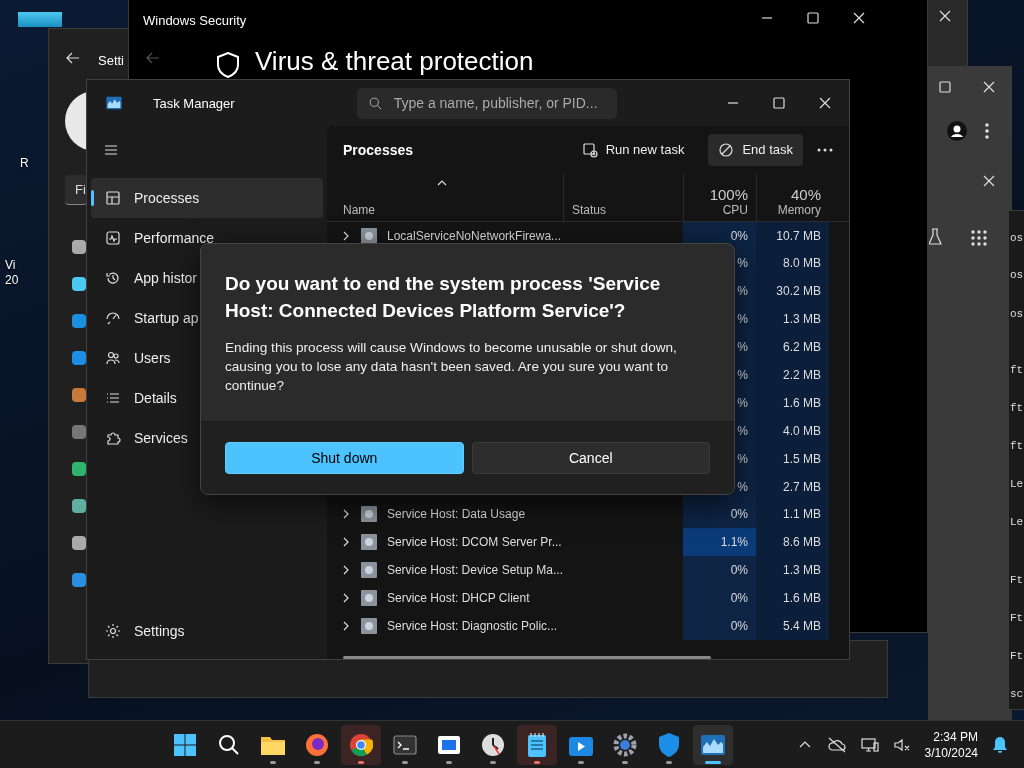 The height and width of the screenshot is (768, 1024). What do you see at coordinates (394, 61) in the screenshot?
I see `page-heading: Virus & threat protection` at bounding box center [394, 61].